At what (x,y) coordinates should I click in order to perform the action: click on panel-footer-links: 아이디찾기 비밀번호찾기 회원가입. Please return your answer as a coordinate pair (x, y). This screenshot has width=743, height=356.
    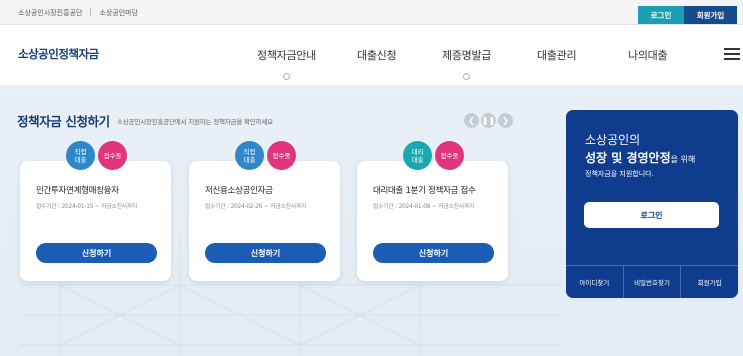
    Looking at the image, I should click on (652, 281).